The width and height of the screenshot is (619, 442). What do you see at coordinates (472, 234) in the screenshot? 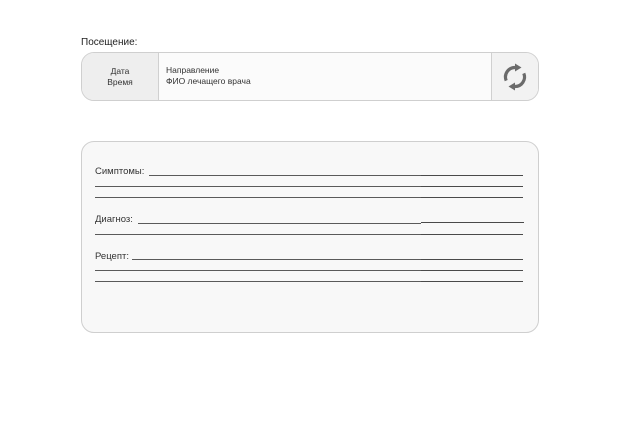
I see `diagnosis-line-2-extension` at bounding box center [472, 234].